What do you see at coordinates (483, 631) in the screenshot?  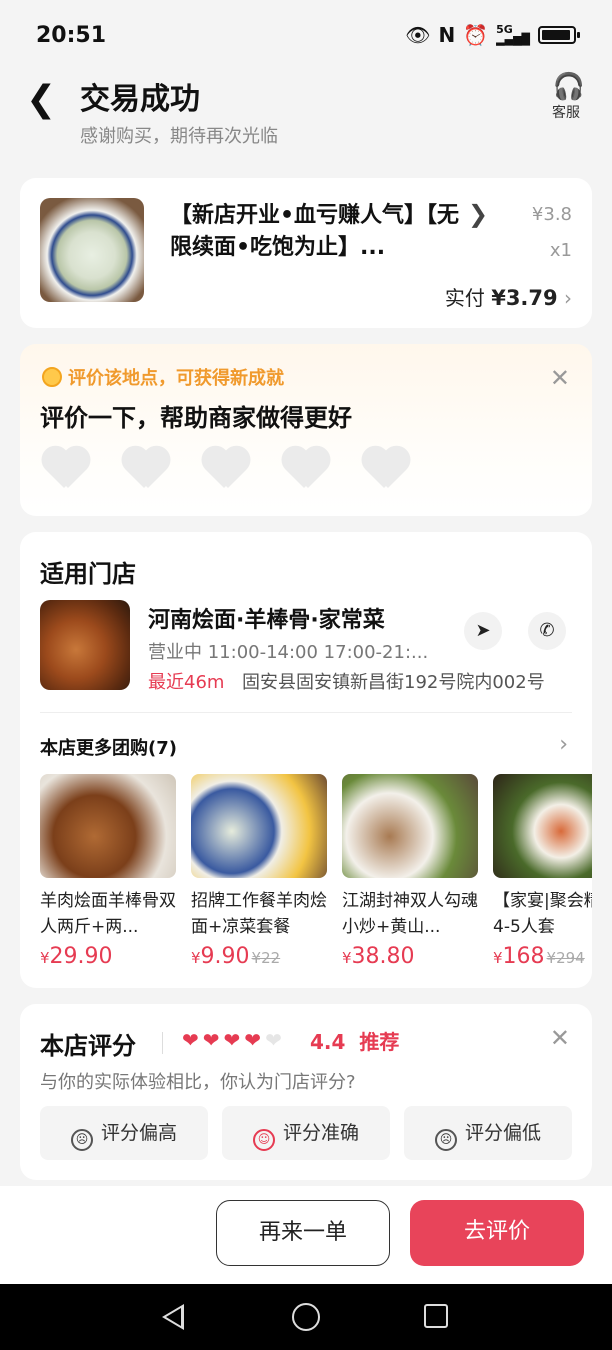 I see `navigation-icon: ➤` at bounding box center [483, 631].